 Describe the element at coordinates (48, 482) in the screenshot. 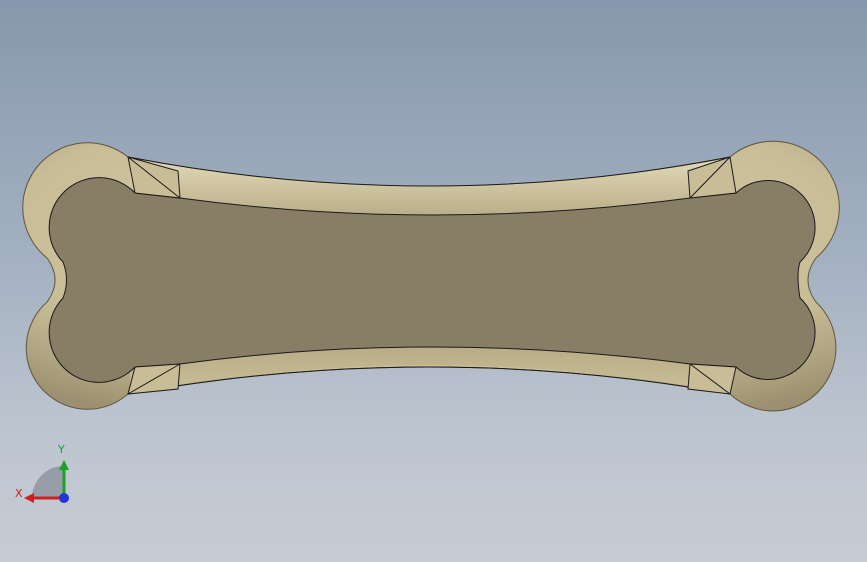

I see `triad-plane-shade` at that location.